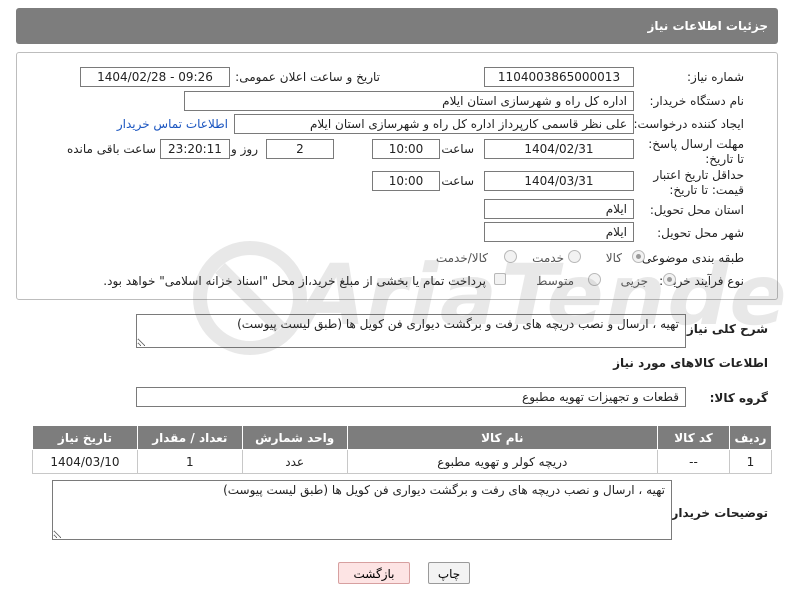 Image resolution: width=788 pixels, height=598 pixels. What do you see at coordinates (559, 149) in the screenshot?
I see `deadline-date-field: 1404/02/31` at bounding box center [559, 149].